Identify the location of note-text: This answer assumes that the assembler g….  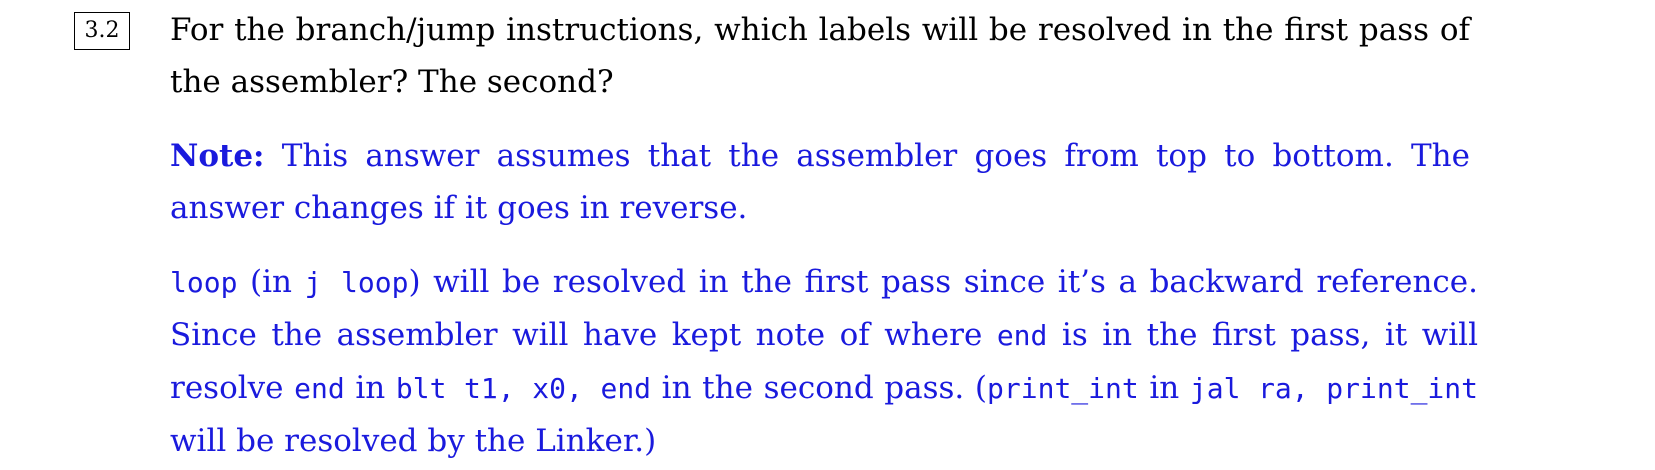
(820, 182).